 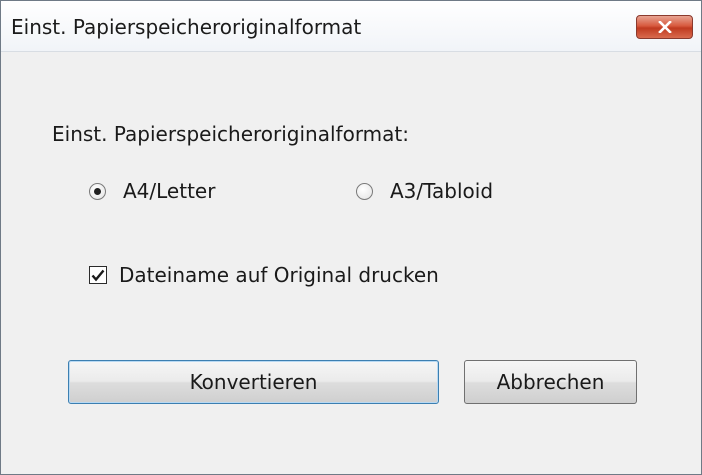 I want to click on radio-a4-letter: A4/Letter, so click(x=152, y=191).